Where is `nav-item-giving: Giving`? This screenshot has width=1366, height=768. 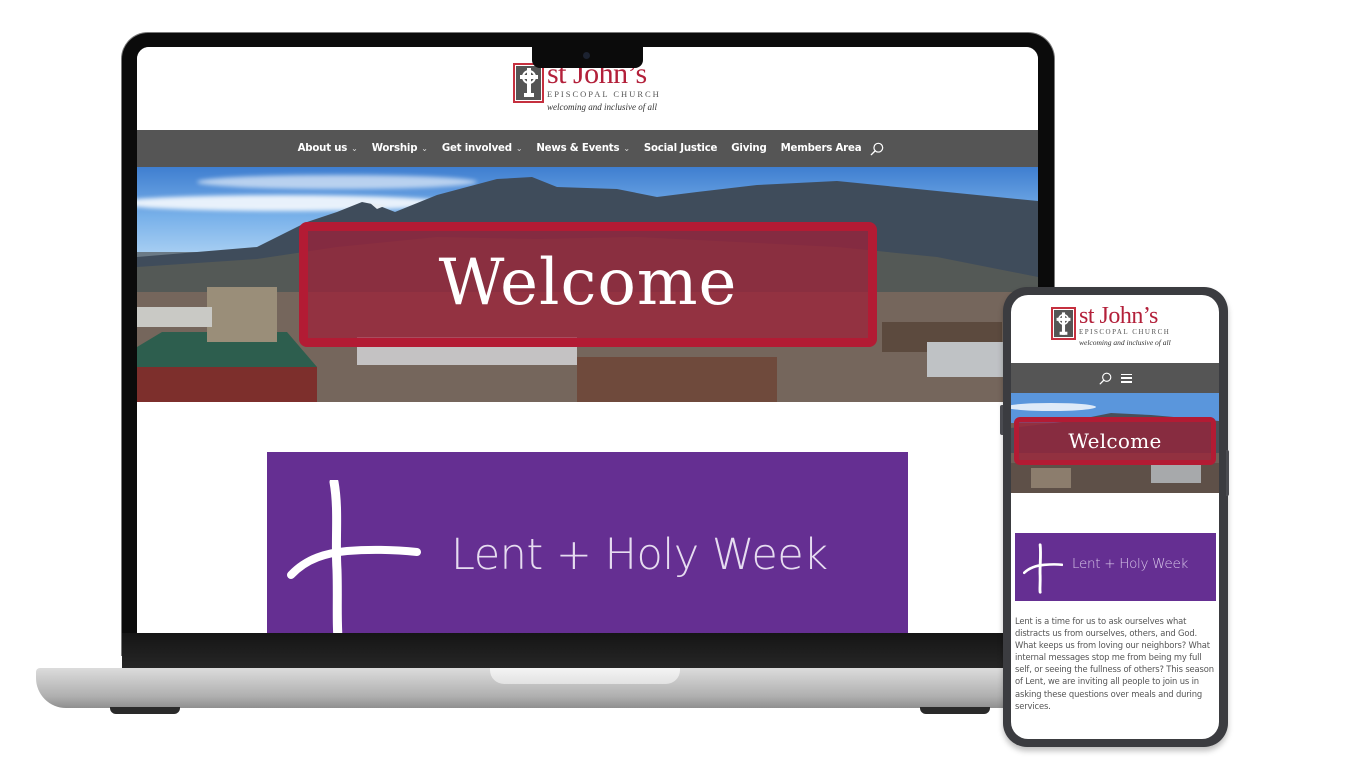
nav-item-giving: Giving is located at coordinates (749, 148).